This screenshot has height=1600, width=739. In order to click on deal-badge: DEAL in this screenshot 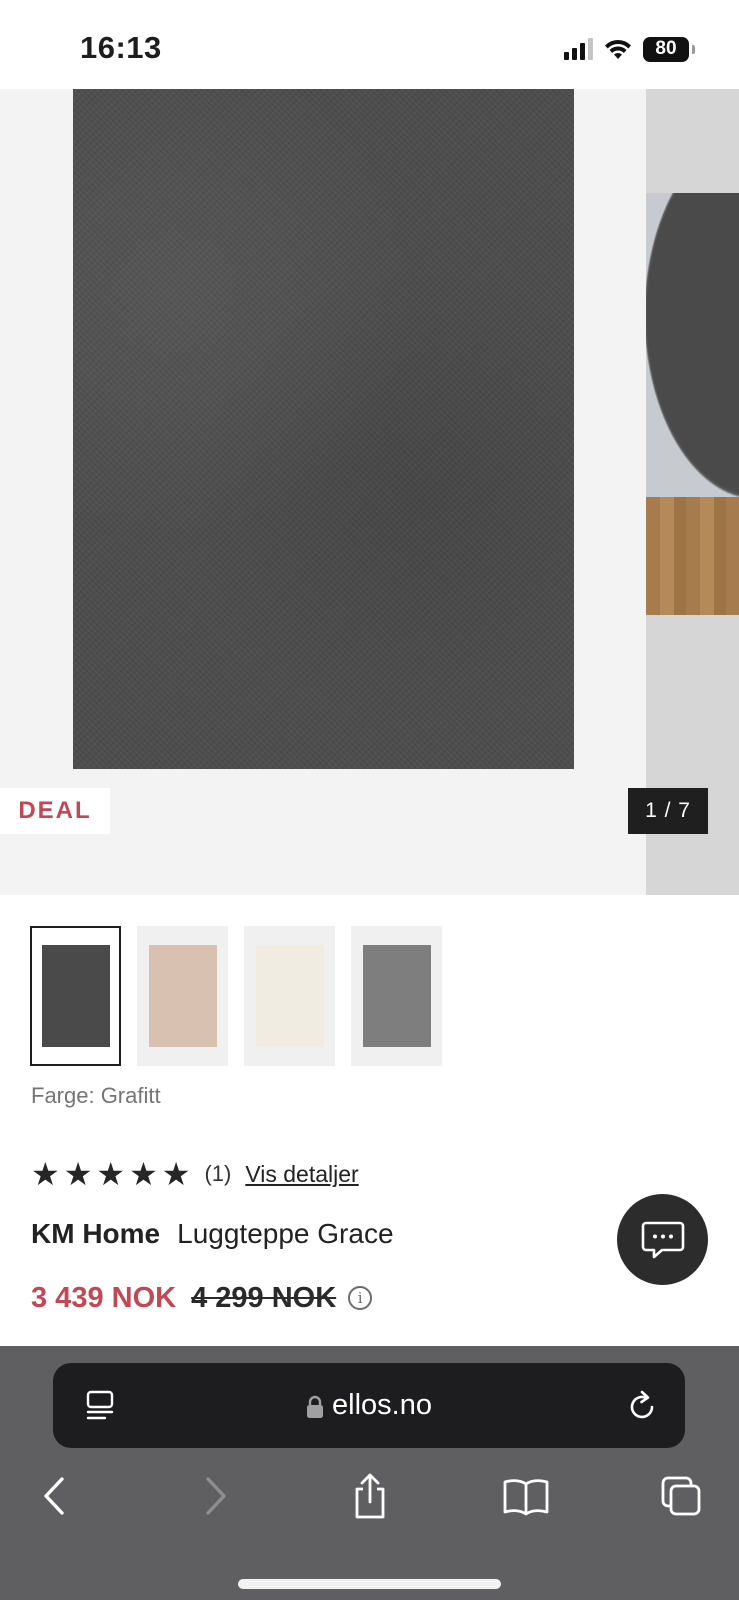, I will do `click(55, 811)`.